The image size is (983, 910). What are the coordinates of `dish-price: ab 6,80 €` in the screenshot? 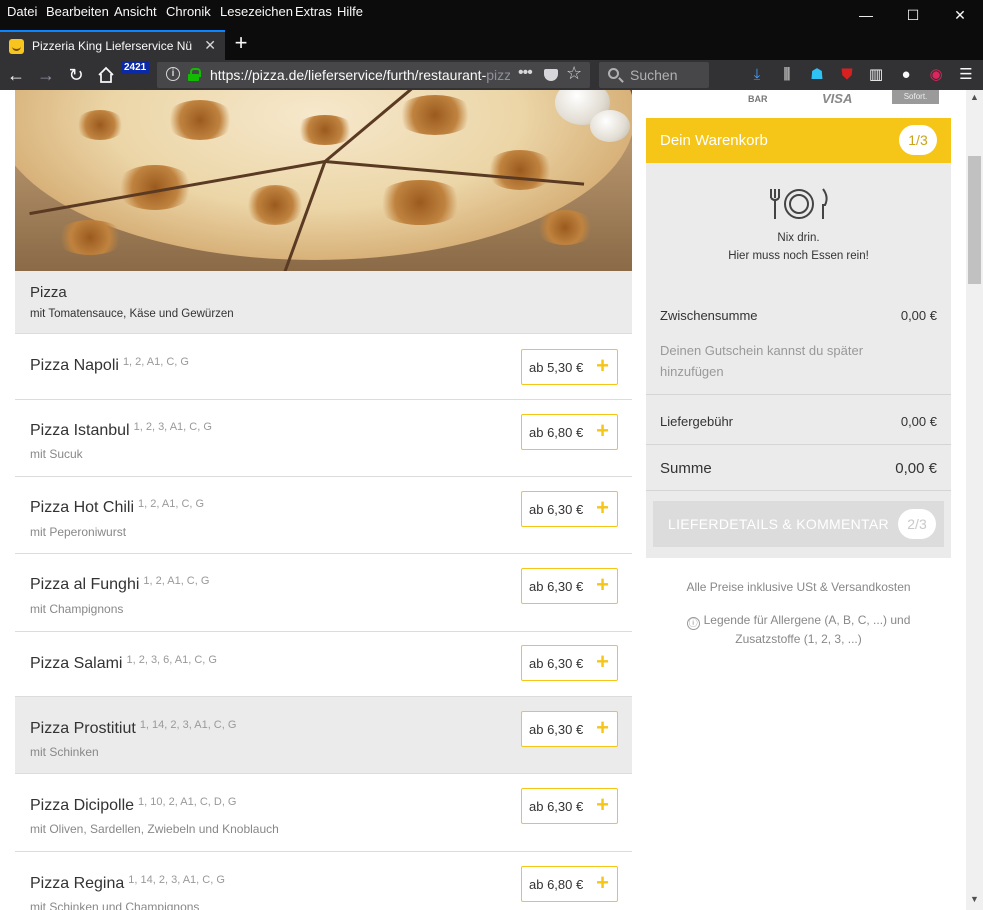 It's located at (556, 884).